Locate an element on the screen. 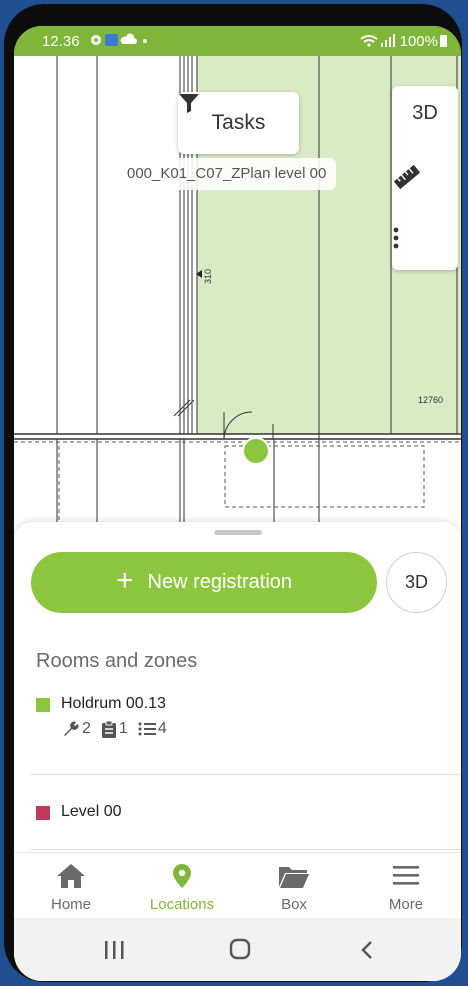  list-count: 4 is located at coordinates (152, 729).